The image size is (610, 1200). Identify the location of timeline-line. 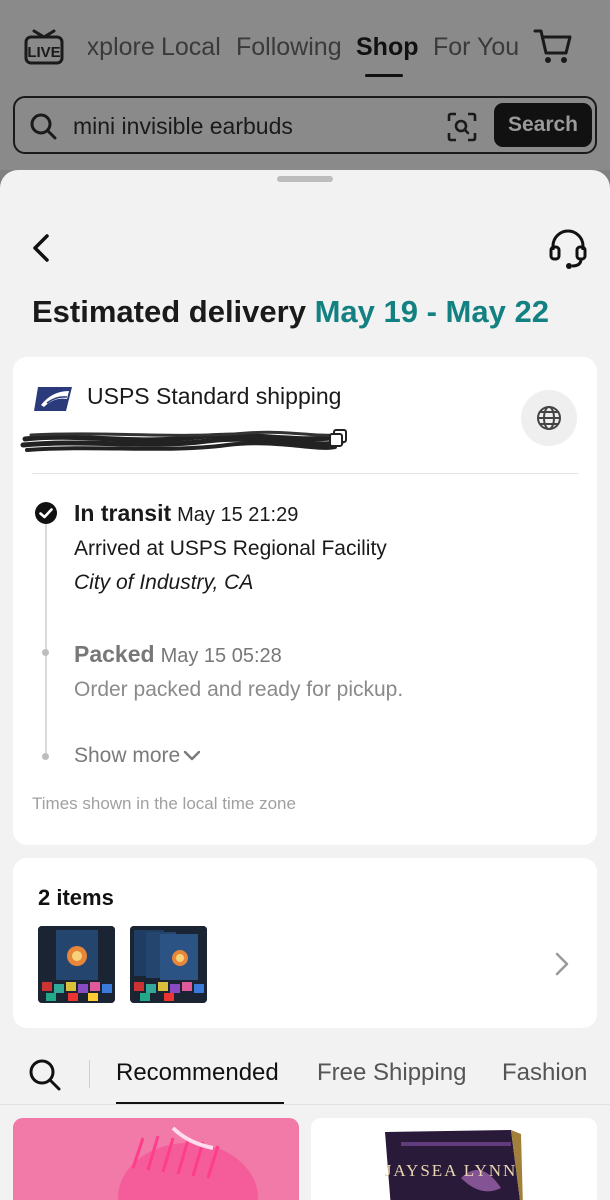
(46, 638).